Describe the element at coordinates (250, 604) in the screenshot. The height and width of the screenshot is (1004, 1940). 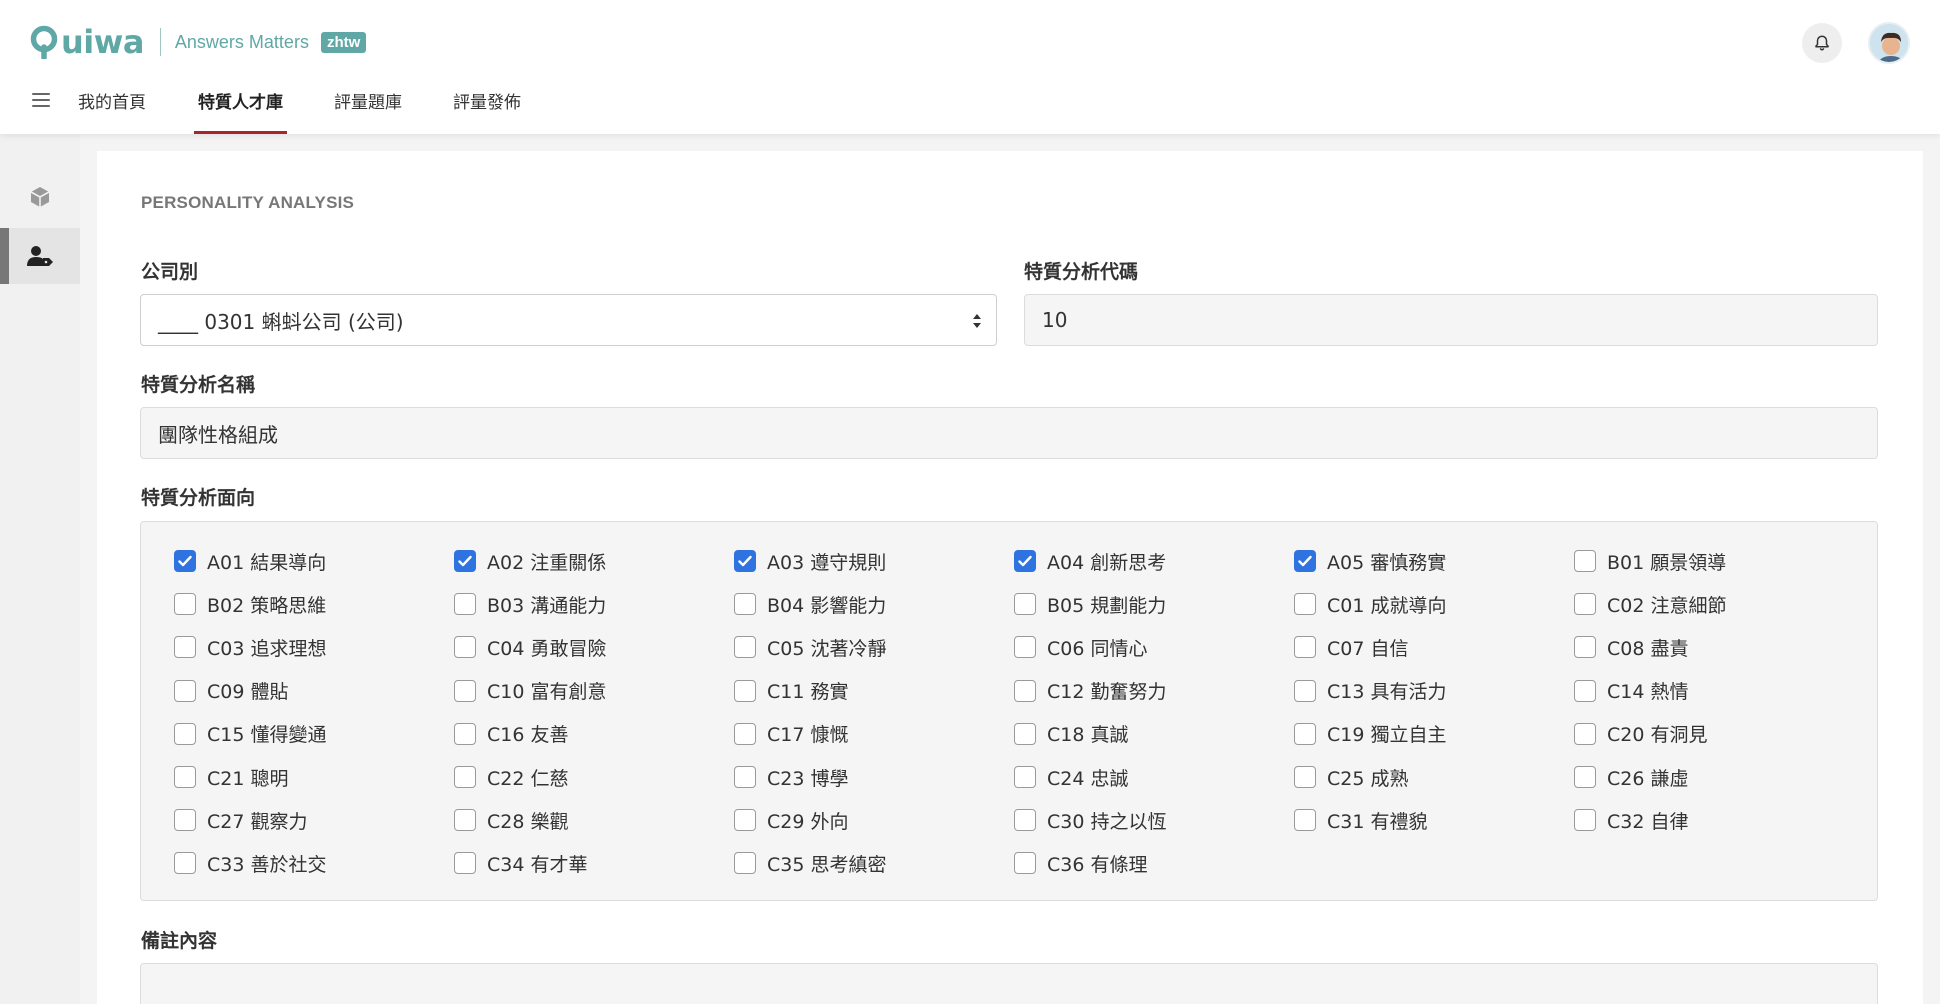
I see `aspect-checkbox-item: B02 策略思維` at that location.